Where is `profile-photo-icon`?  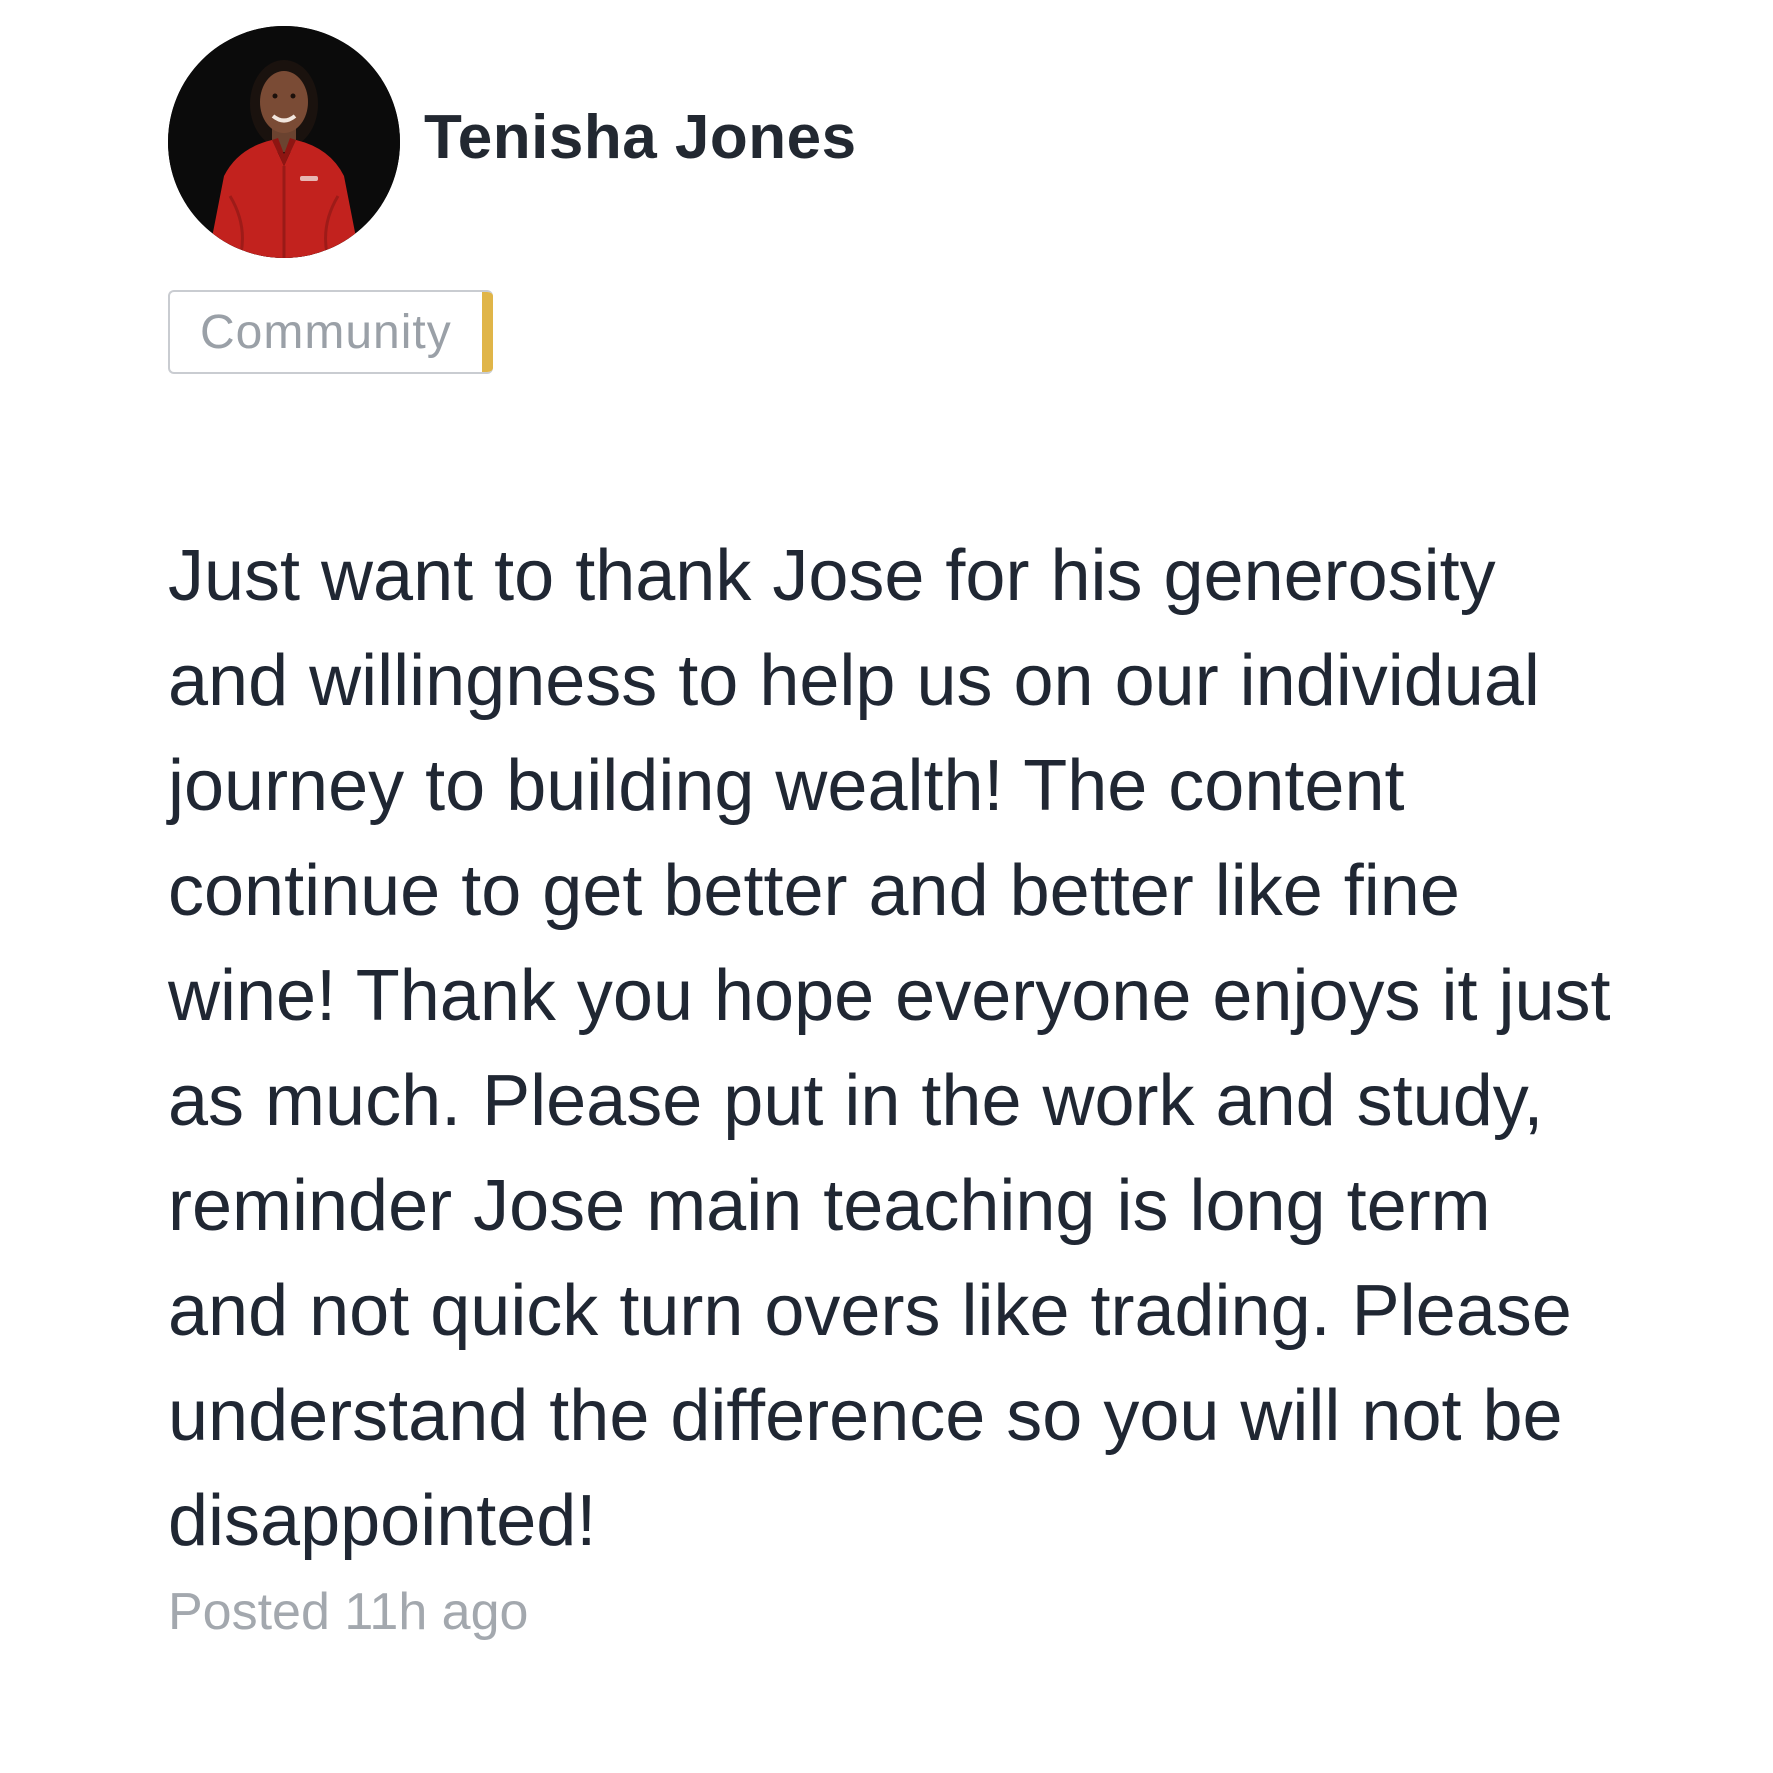
profile-photo-icon is located at coordinates (284, 142).